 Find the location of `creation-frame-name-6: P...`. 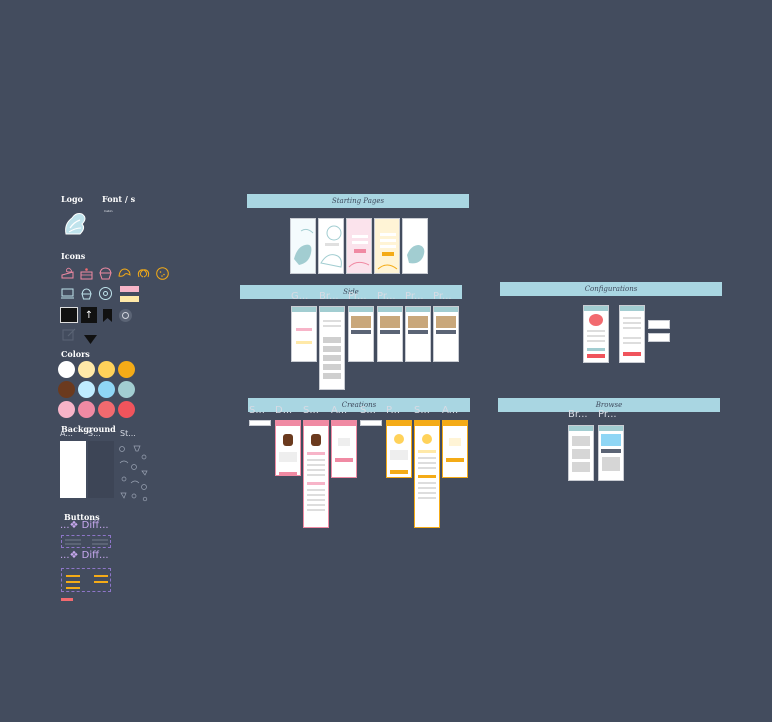

creation-frame-name-6: P... is located at coordinates (393, 410).